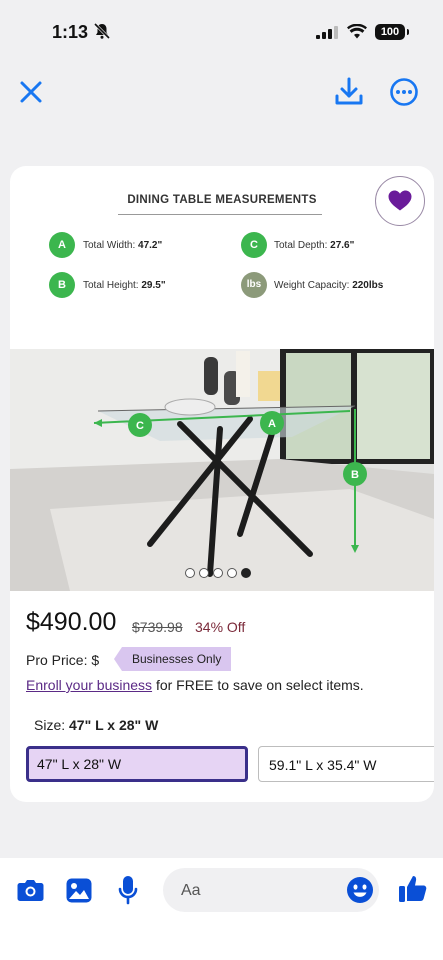  I want to click on status-bar: 1:13 100, so click(221, 32).